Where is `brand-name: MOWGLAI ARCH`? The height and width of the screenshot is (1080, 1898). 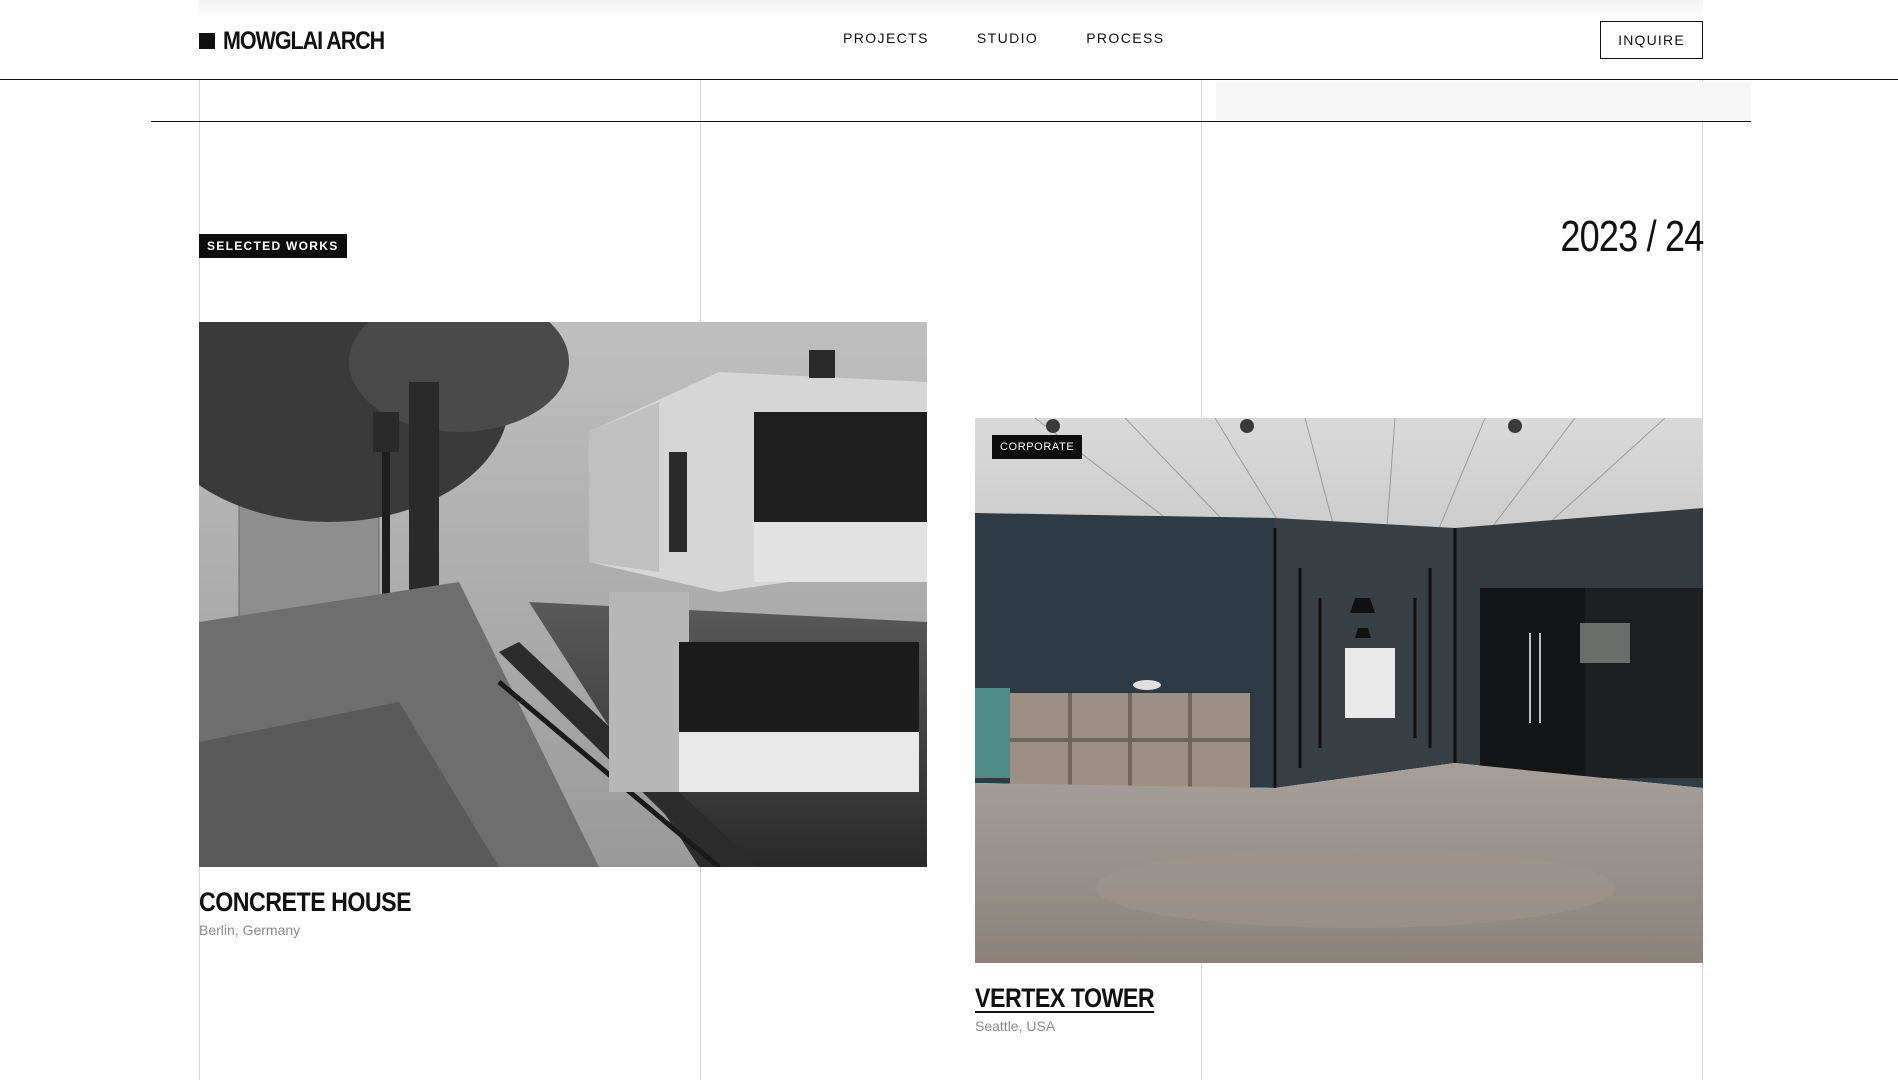 brand-name: MOWGLAI ARCH is located at coordinates (304, 40).